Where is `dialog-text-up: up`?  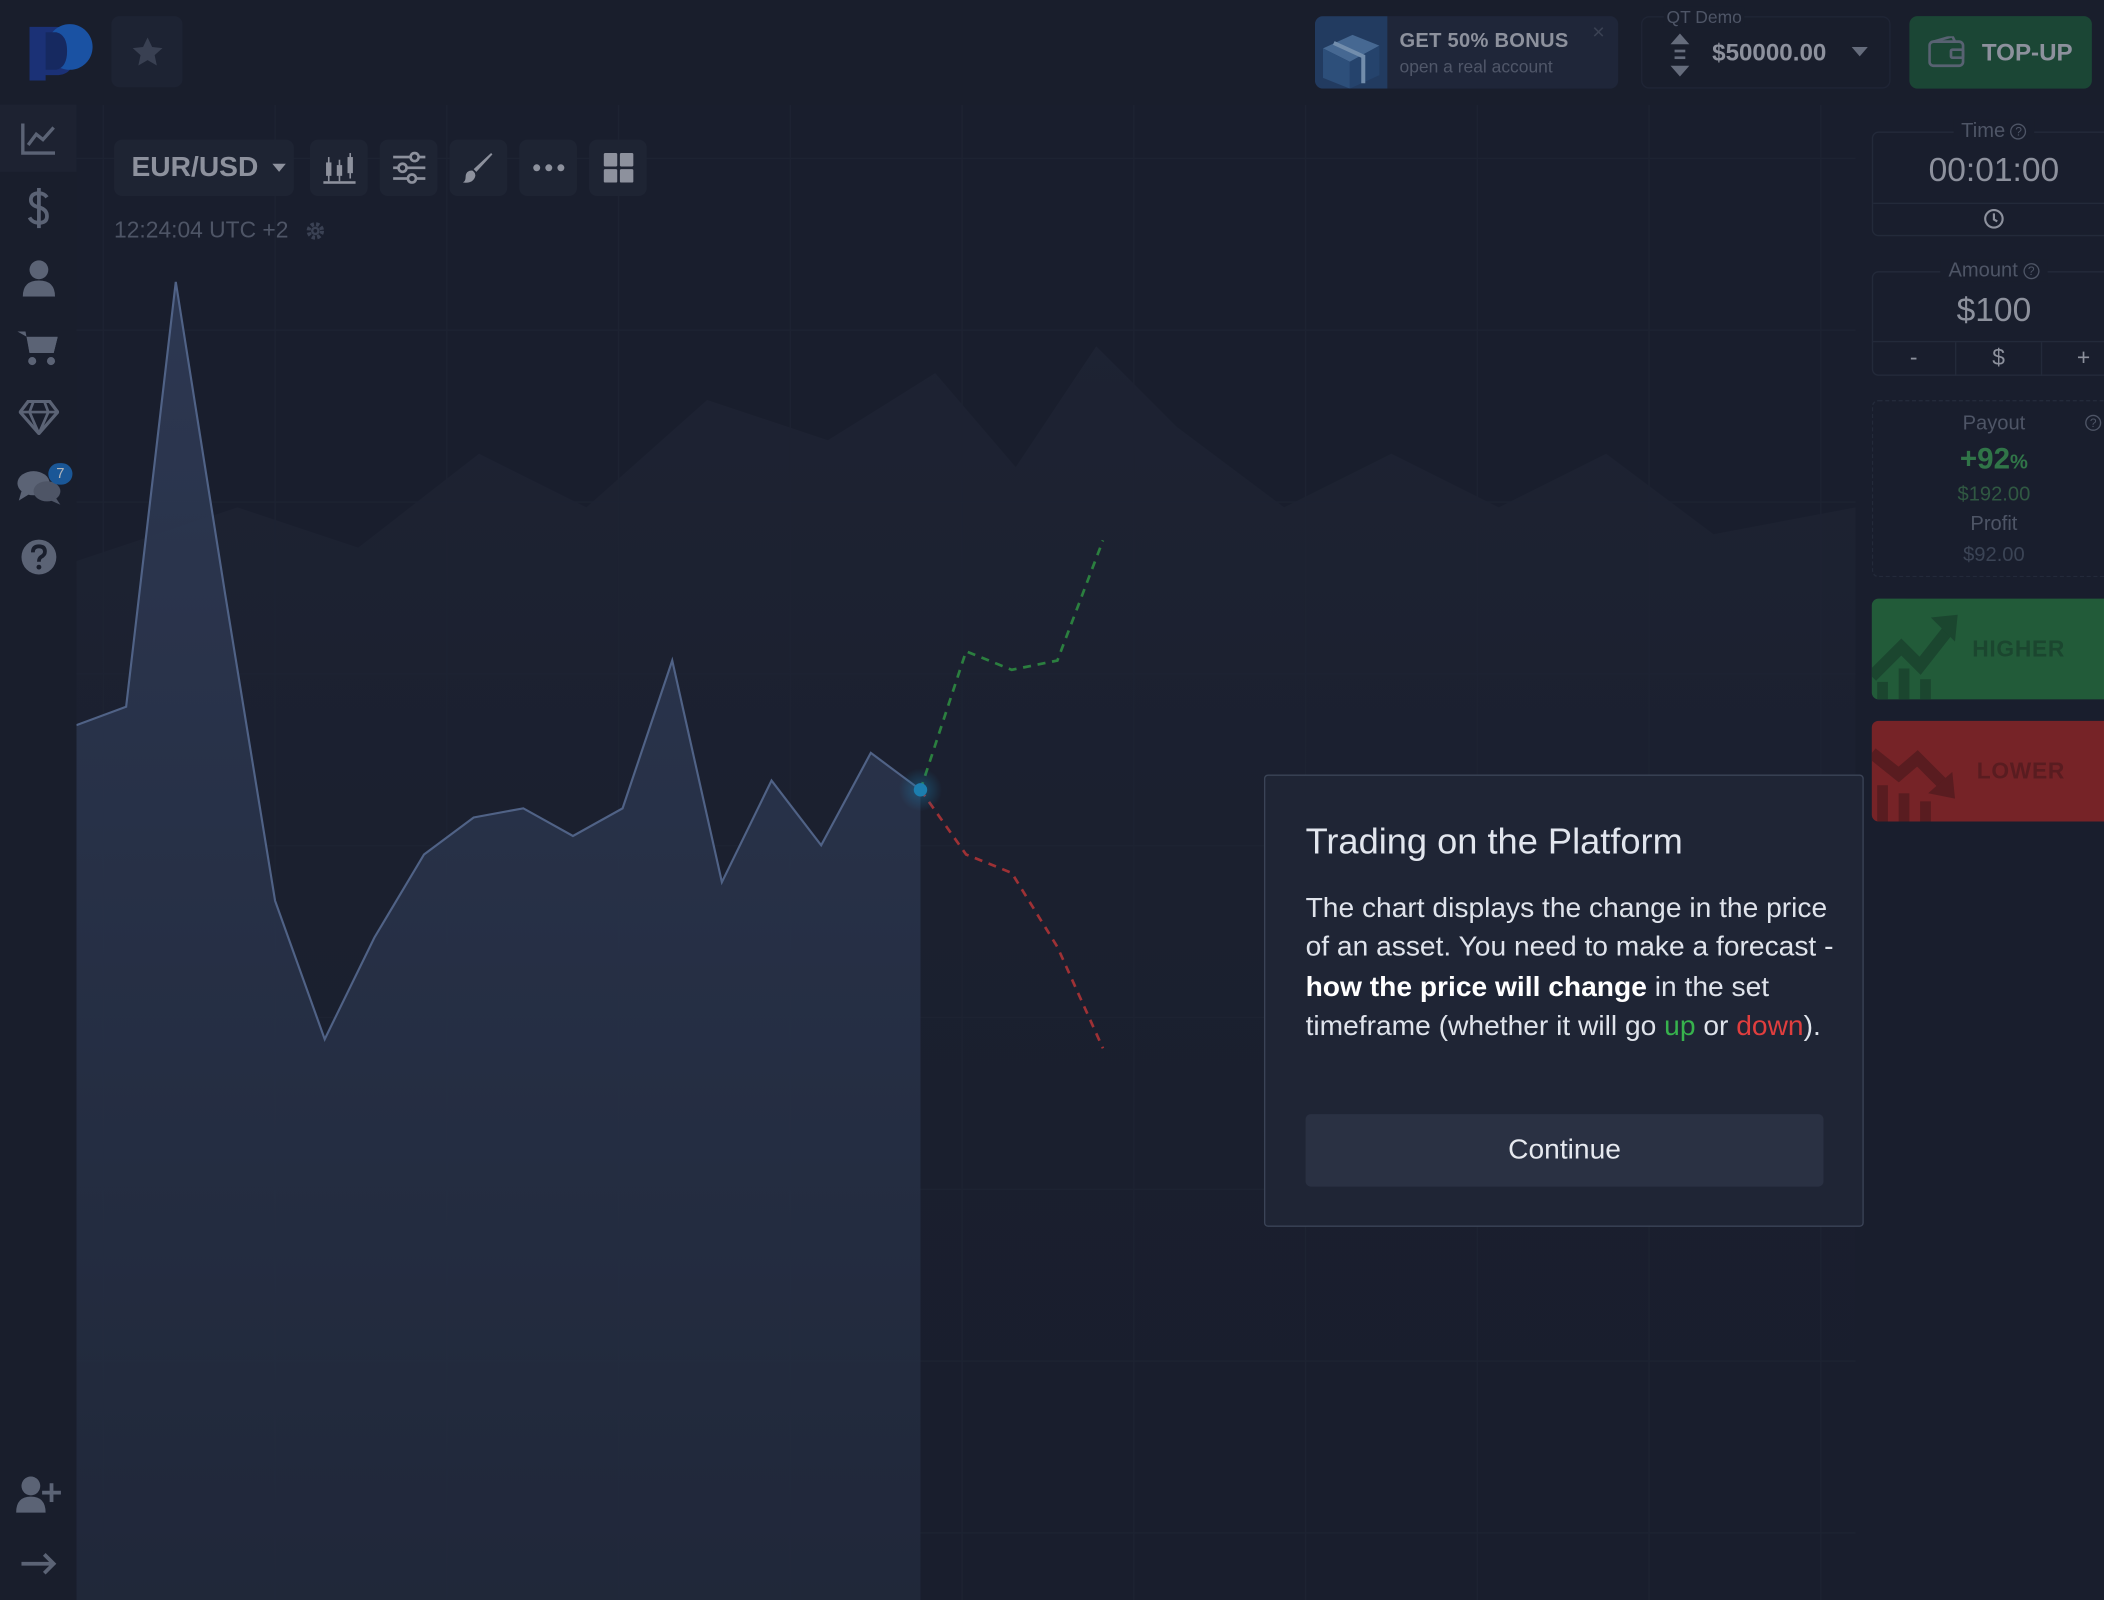 dialog-text-up: up is located at coordinates (1680, 1026).